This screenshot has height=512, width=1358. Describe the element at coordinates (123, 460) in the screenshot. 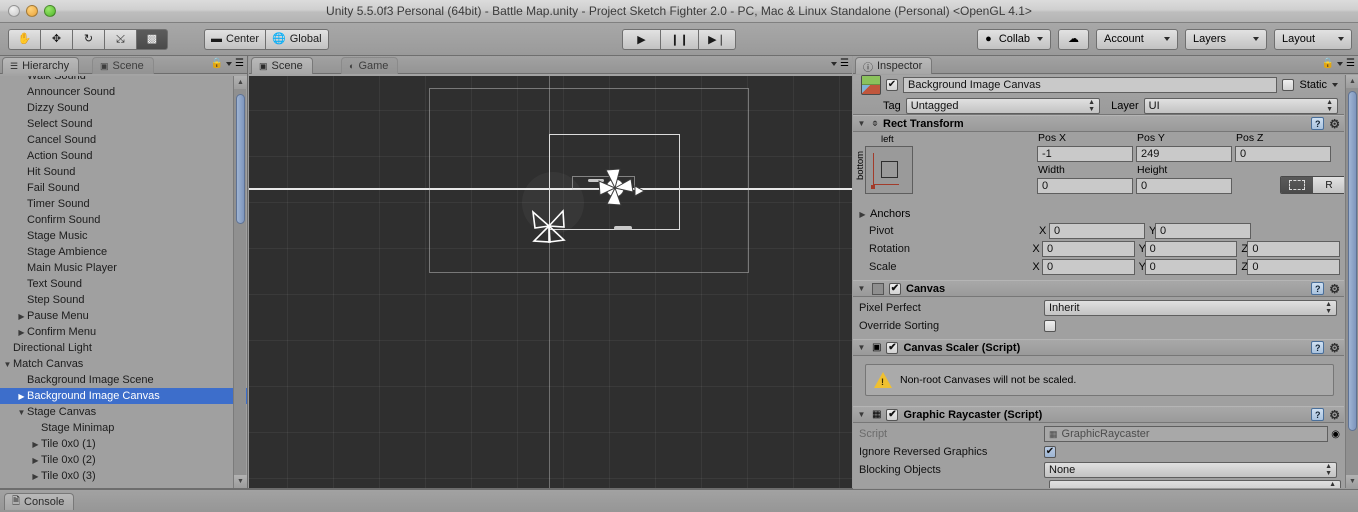

I see `hierarchy-item-tile-0x0-2: ▶ Tile 0x0 (2)` at that location.